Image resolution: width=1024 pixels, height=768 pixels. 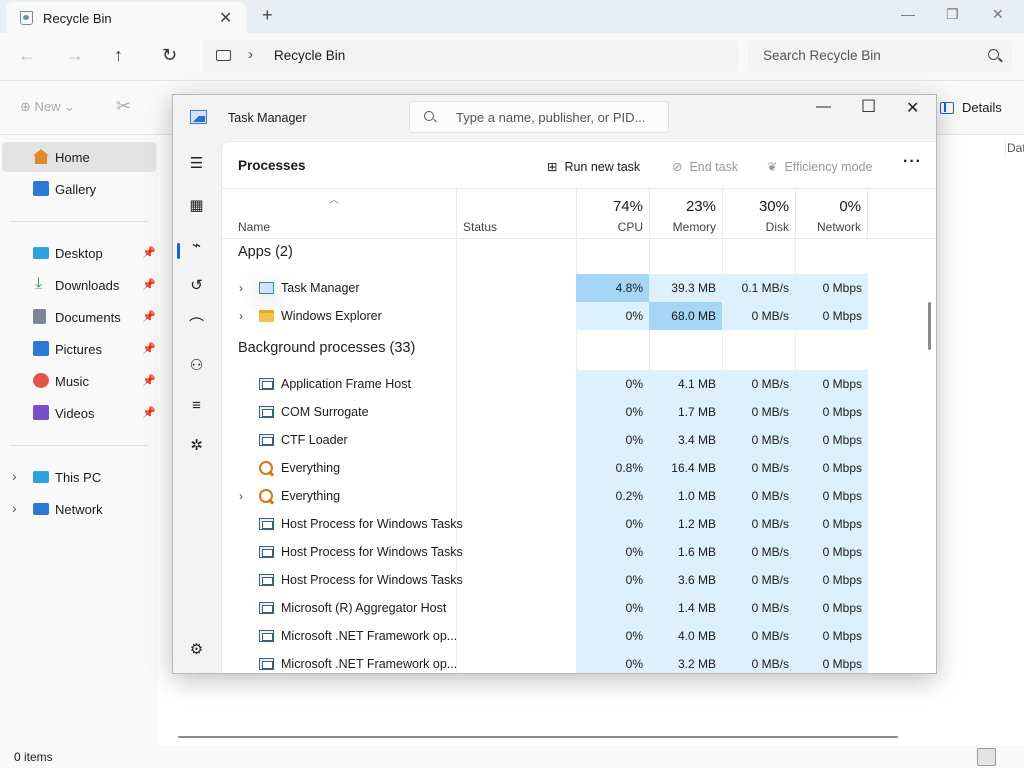 I want to click on disk-column-header: 30% Disk, so click(x=758, y=214).